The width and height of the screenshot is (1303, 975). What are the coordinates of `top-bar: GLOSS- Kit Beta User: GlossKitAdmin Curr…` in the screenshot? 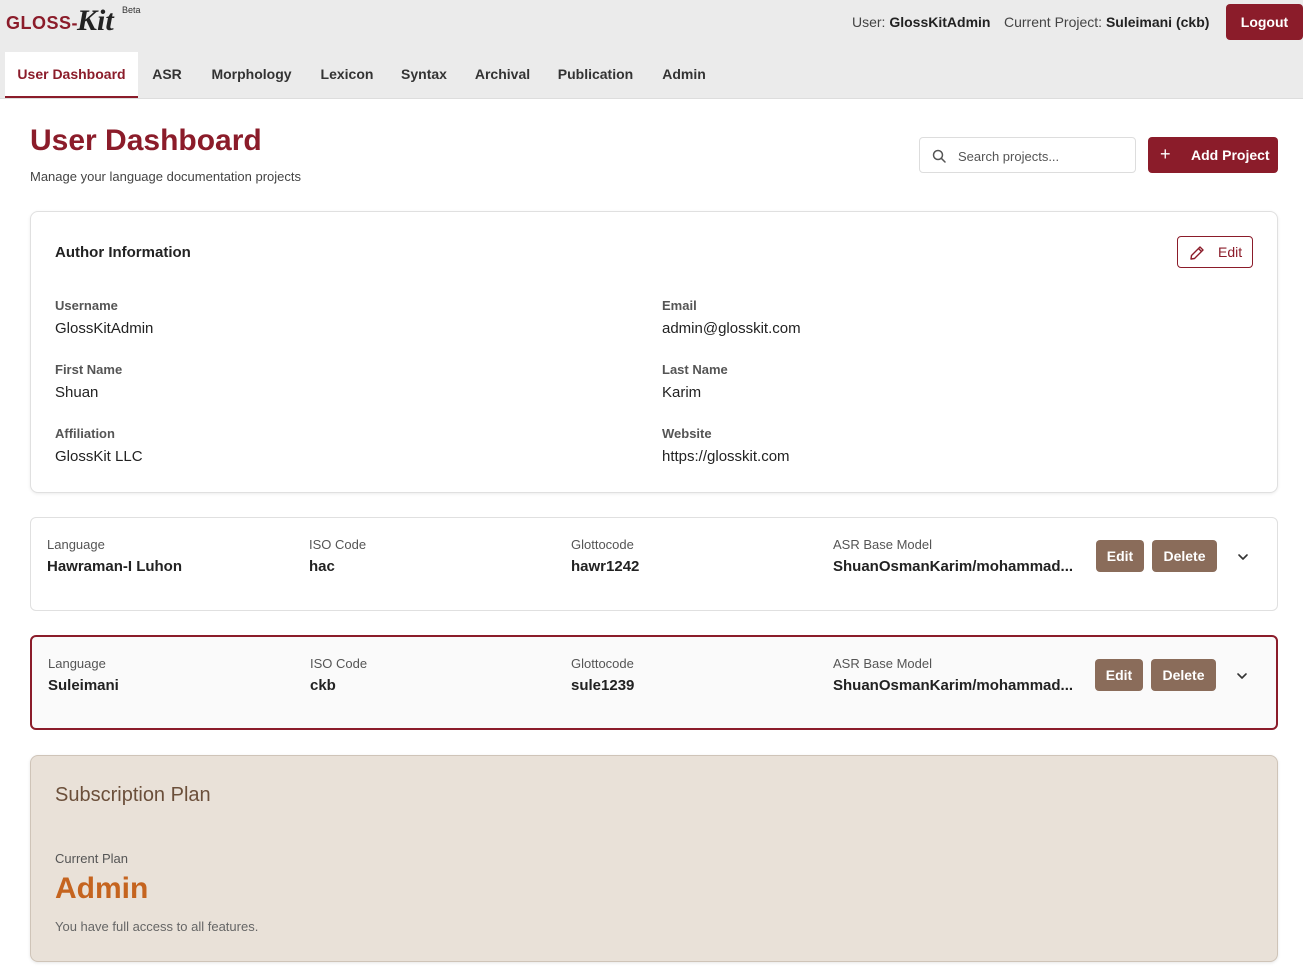 It's located at (651, 26).